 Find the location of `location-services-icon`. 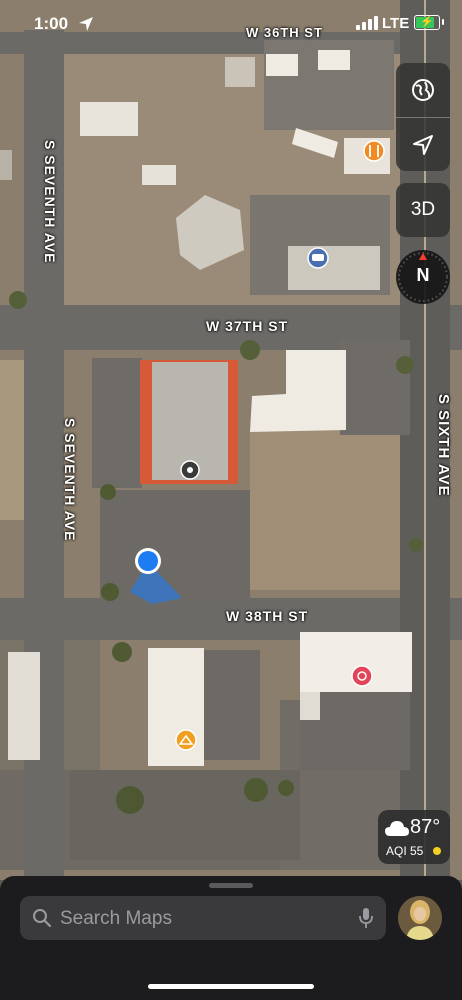

location-services-icon is located at coordinates (86, 24).